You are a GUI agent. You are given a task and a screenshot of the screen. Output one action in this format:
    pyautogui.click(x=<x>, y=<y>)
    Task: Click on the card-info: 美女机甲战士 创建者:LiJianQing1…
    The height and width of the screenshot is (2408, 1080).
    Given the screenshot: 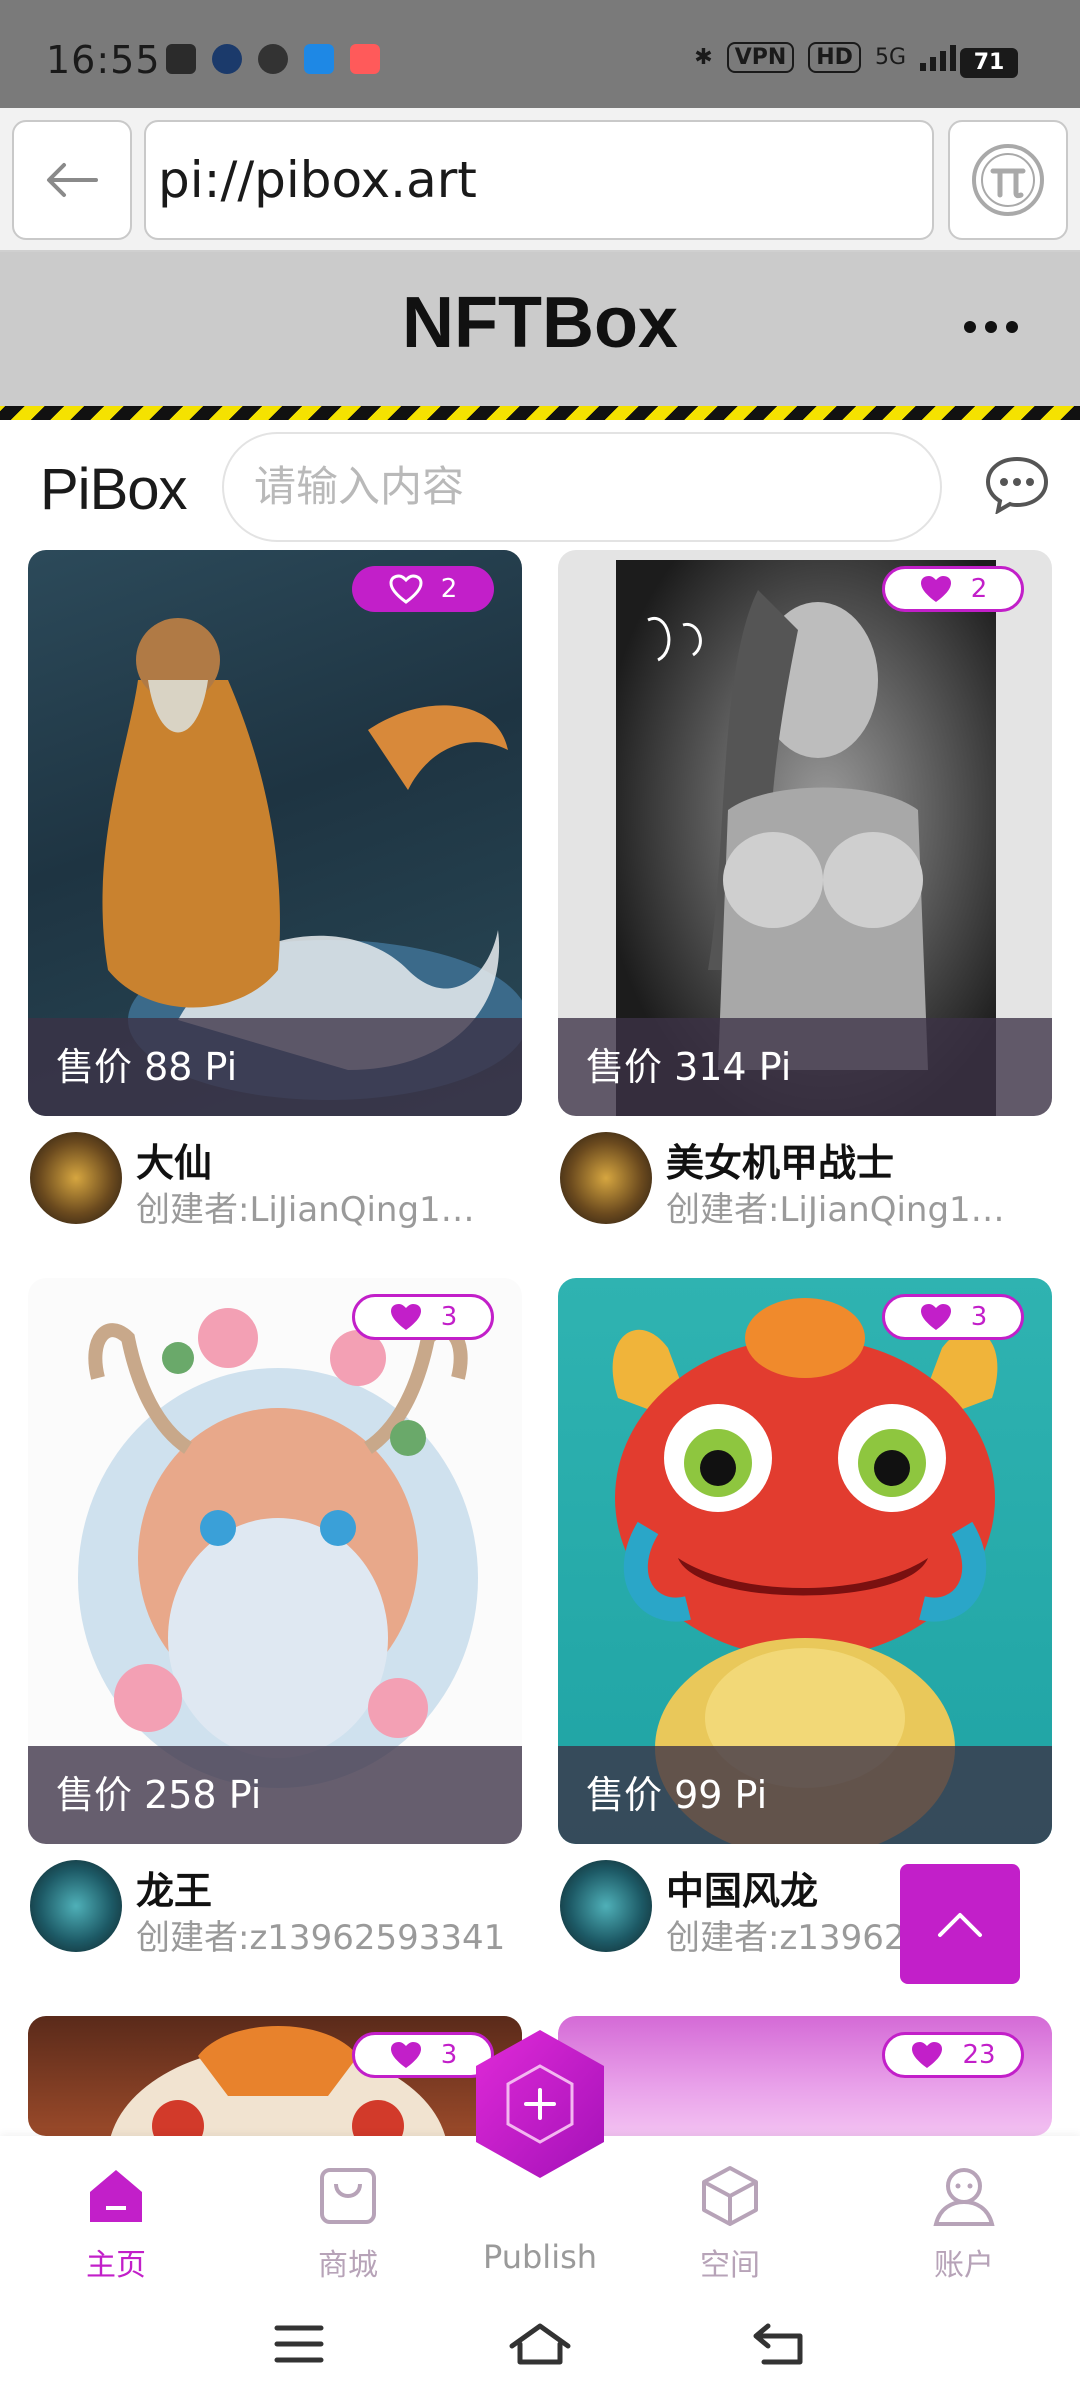 What is the action you would take?
    pyautogui.click(x=805, y=1173)
    